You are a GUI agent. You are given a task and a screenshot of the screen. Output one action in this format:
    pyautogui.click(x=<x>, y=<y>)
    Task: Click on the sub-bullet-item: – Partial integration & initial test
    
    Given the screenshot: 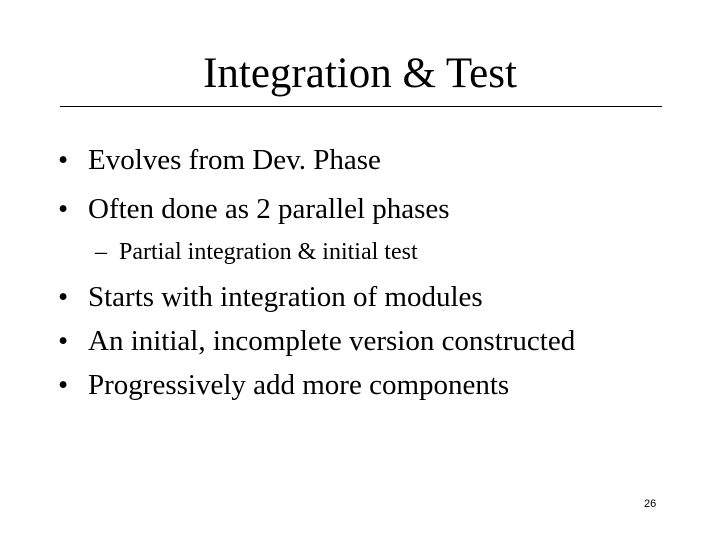 What is the action you would take?
    pyautogui.click(x=256, y=252)
    